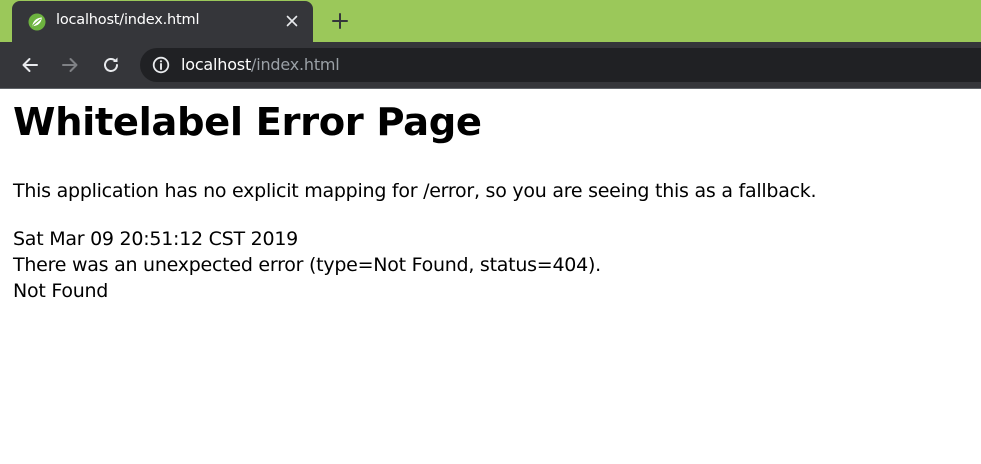 This screenshot has width=981, height=464. I want to click on back-arrow-icon, so click(30, 65).